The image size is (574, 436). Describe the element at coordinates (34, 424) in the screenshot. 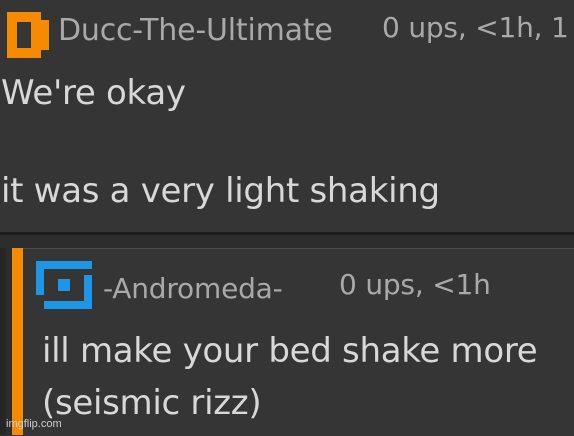

I see `watermark: imgflip.com` at that location.